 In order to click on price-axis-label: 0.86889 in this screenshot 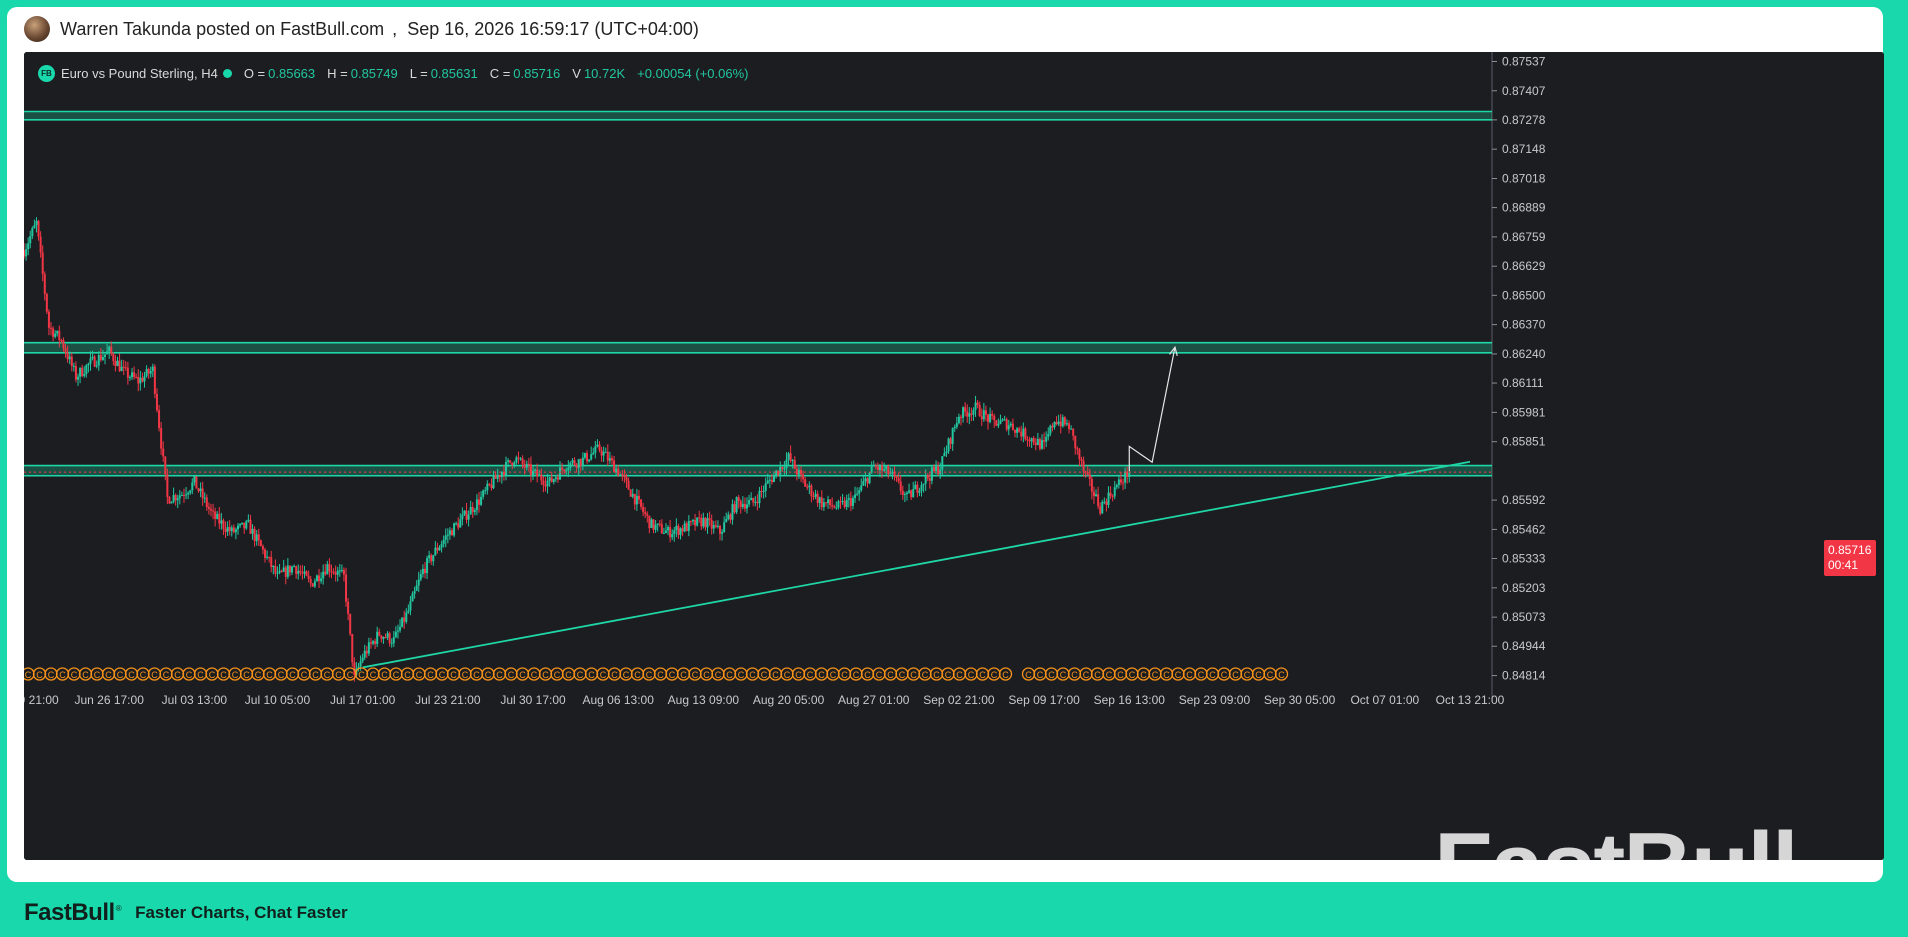, I will do `click(1524, 208)`.